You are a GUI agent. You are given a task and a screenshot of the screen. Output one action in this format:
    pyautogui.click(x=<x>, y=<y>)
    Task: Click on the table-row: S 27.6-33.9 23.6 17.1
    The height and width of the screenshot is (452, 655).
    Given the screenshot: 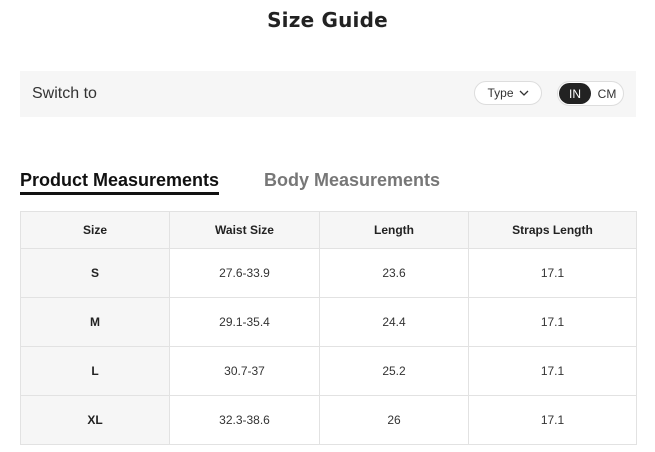 What is the action you would take?
    pyautogui.click(x=328, y=273)
    